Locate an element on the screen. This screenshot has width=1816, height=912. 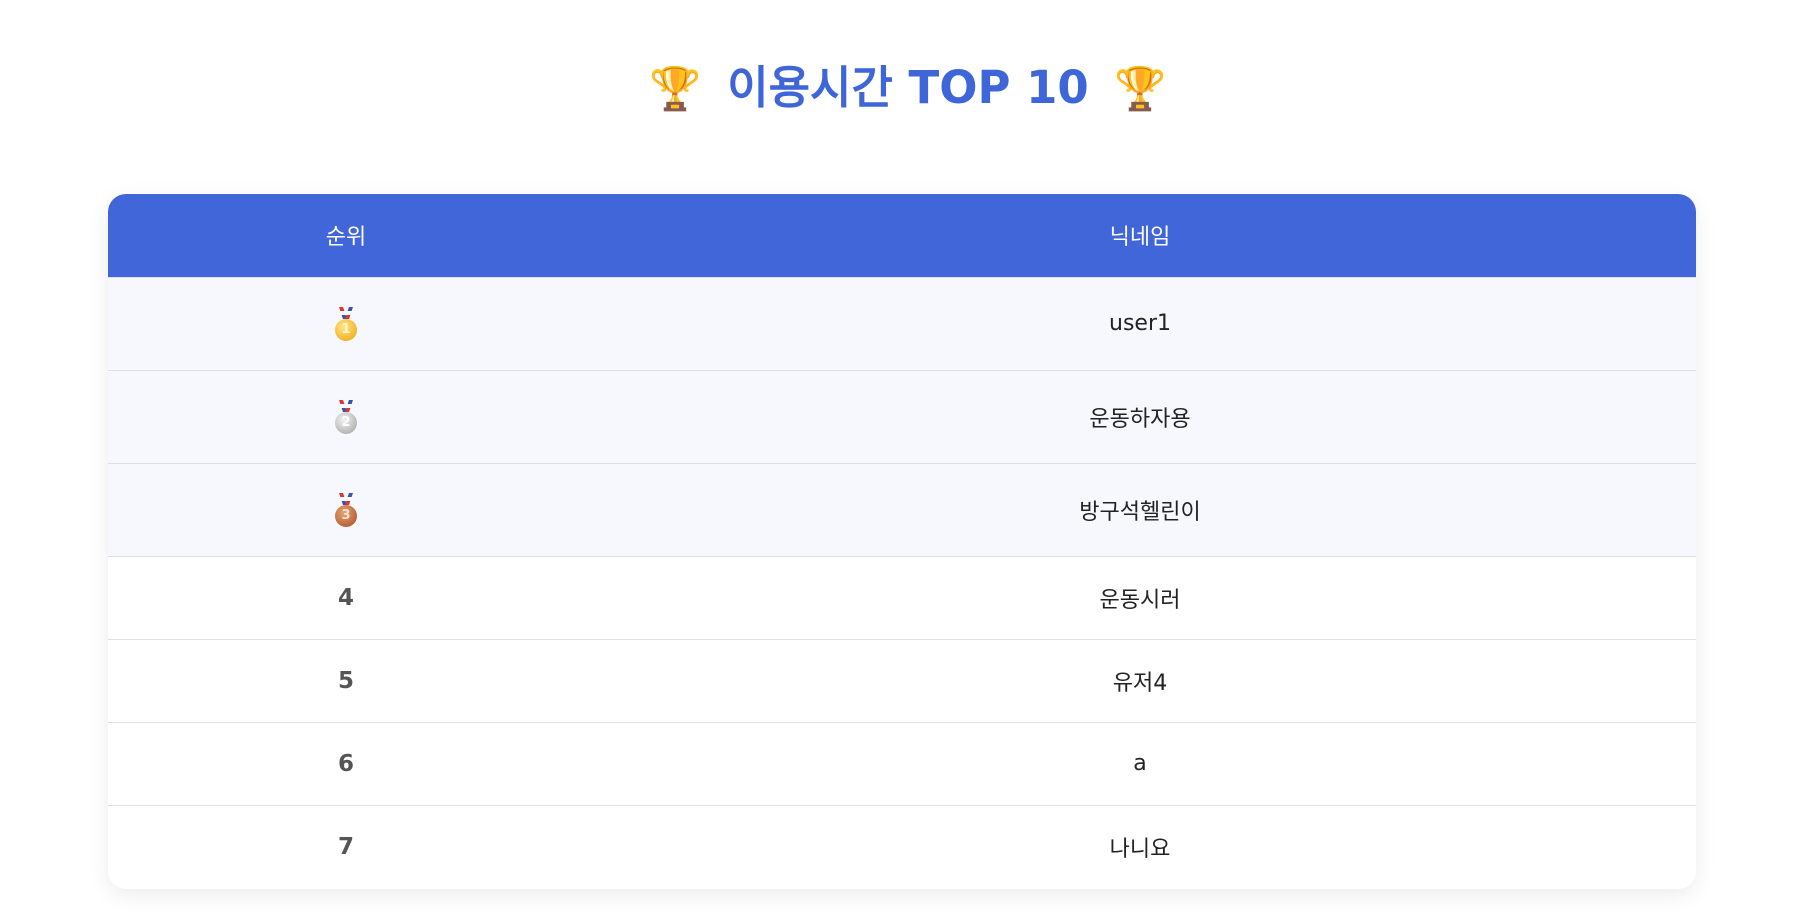
rank-cell: 6 is located at coordinates (345, 763).